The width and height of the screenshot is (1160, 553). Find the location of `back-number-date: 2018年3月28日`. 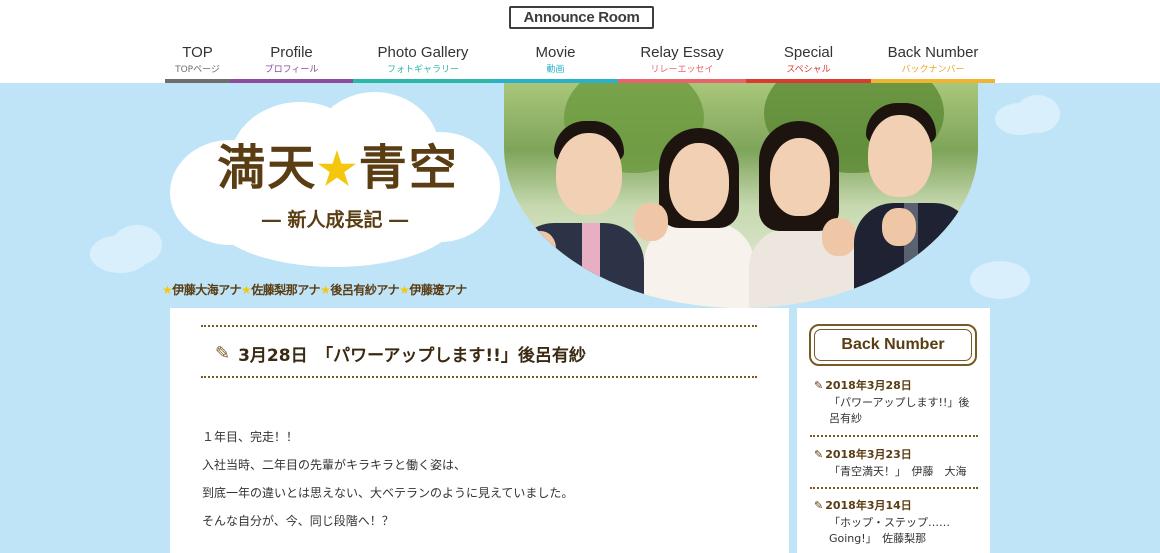

back-number-date: 2018年3月28日 is located at coordinates (868, 385).